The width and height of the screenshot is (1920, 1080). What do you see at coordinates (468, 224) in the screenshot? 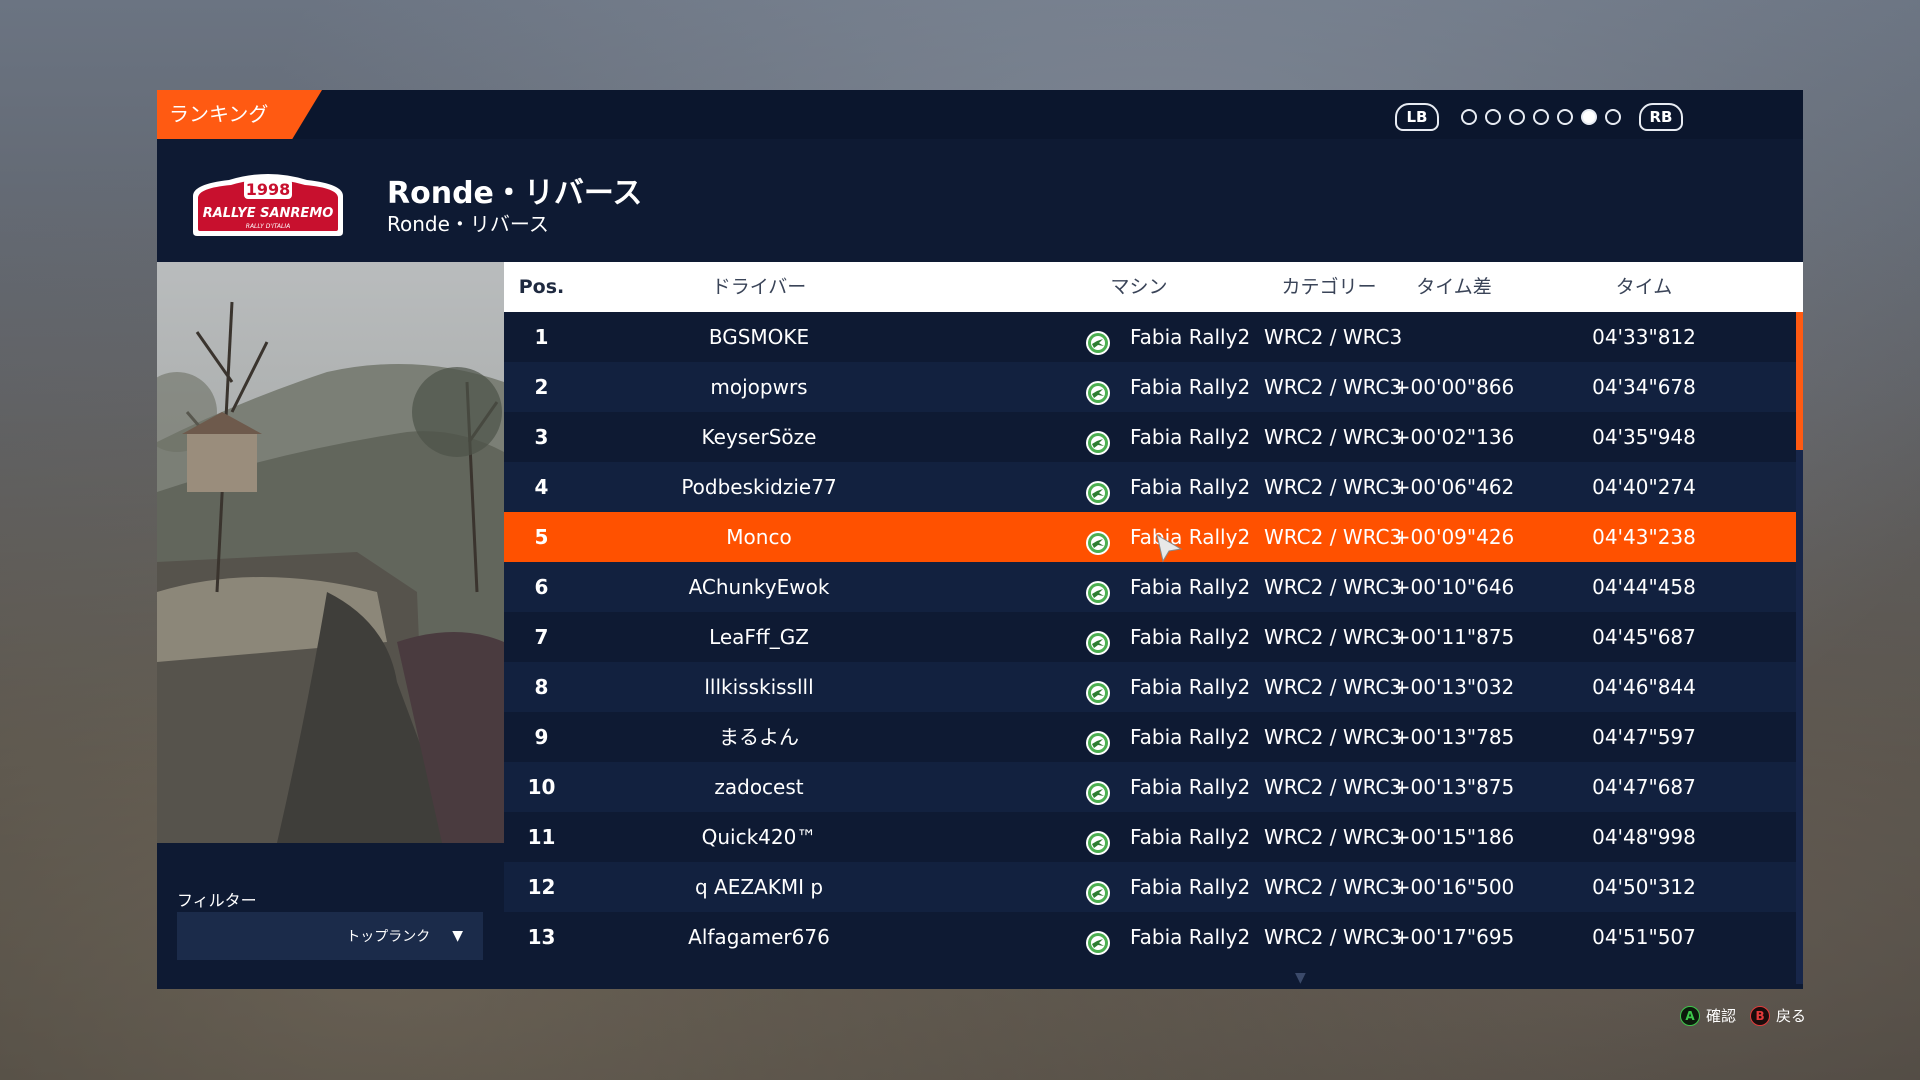
I see `event-subtitle: Ronde・リバース` at bounding box center [468, 224].